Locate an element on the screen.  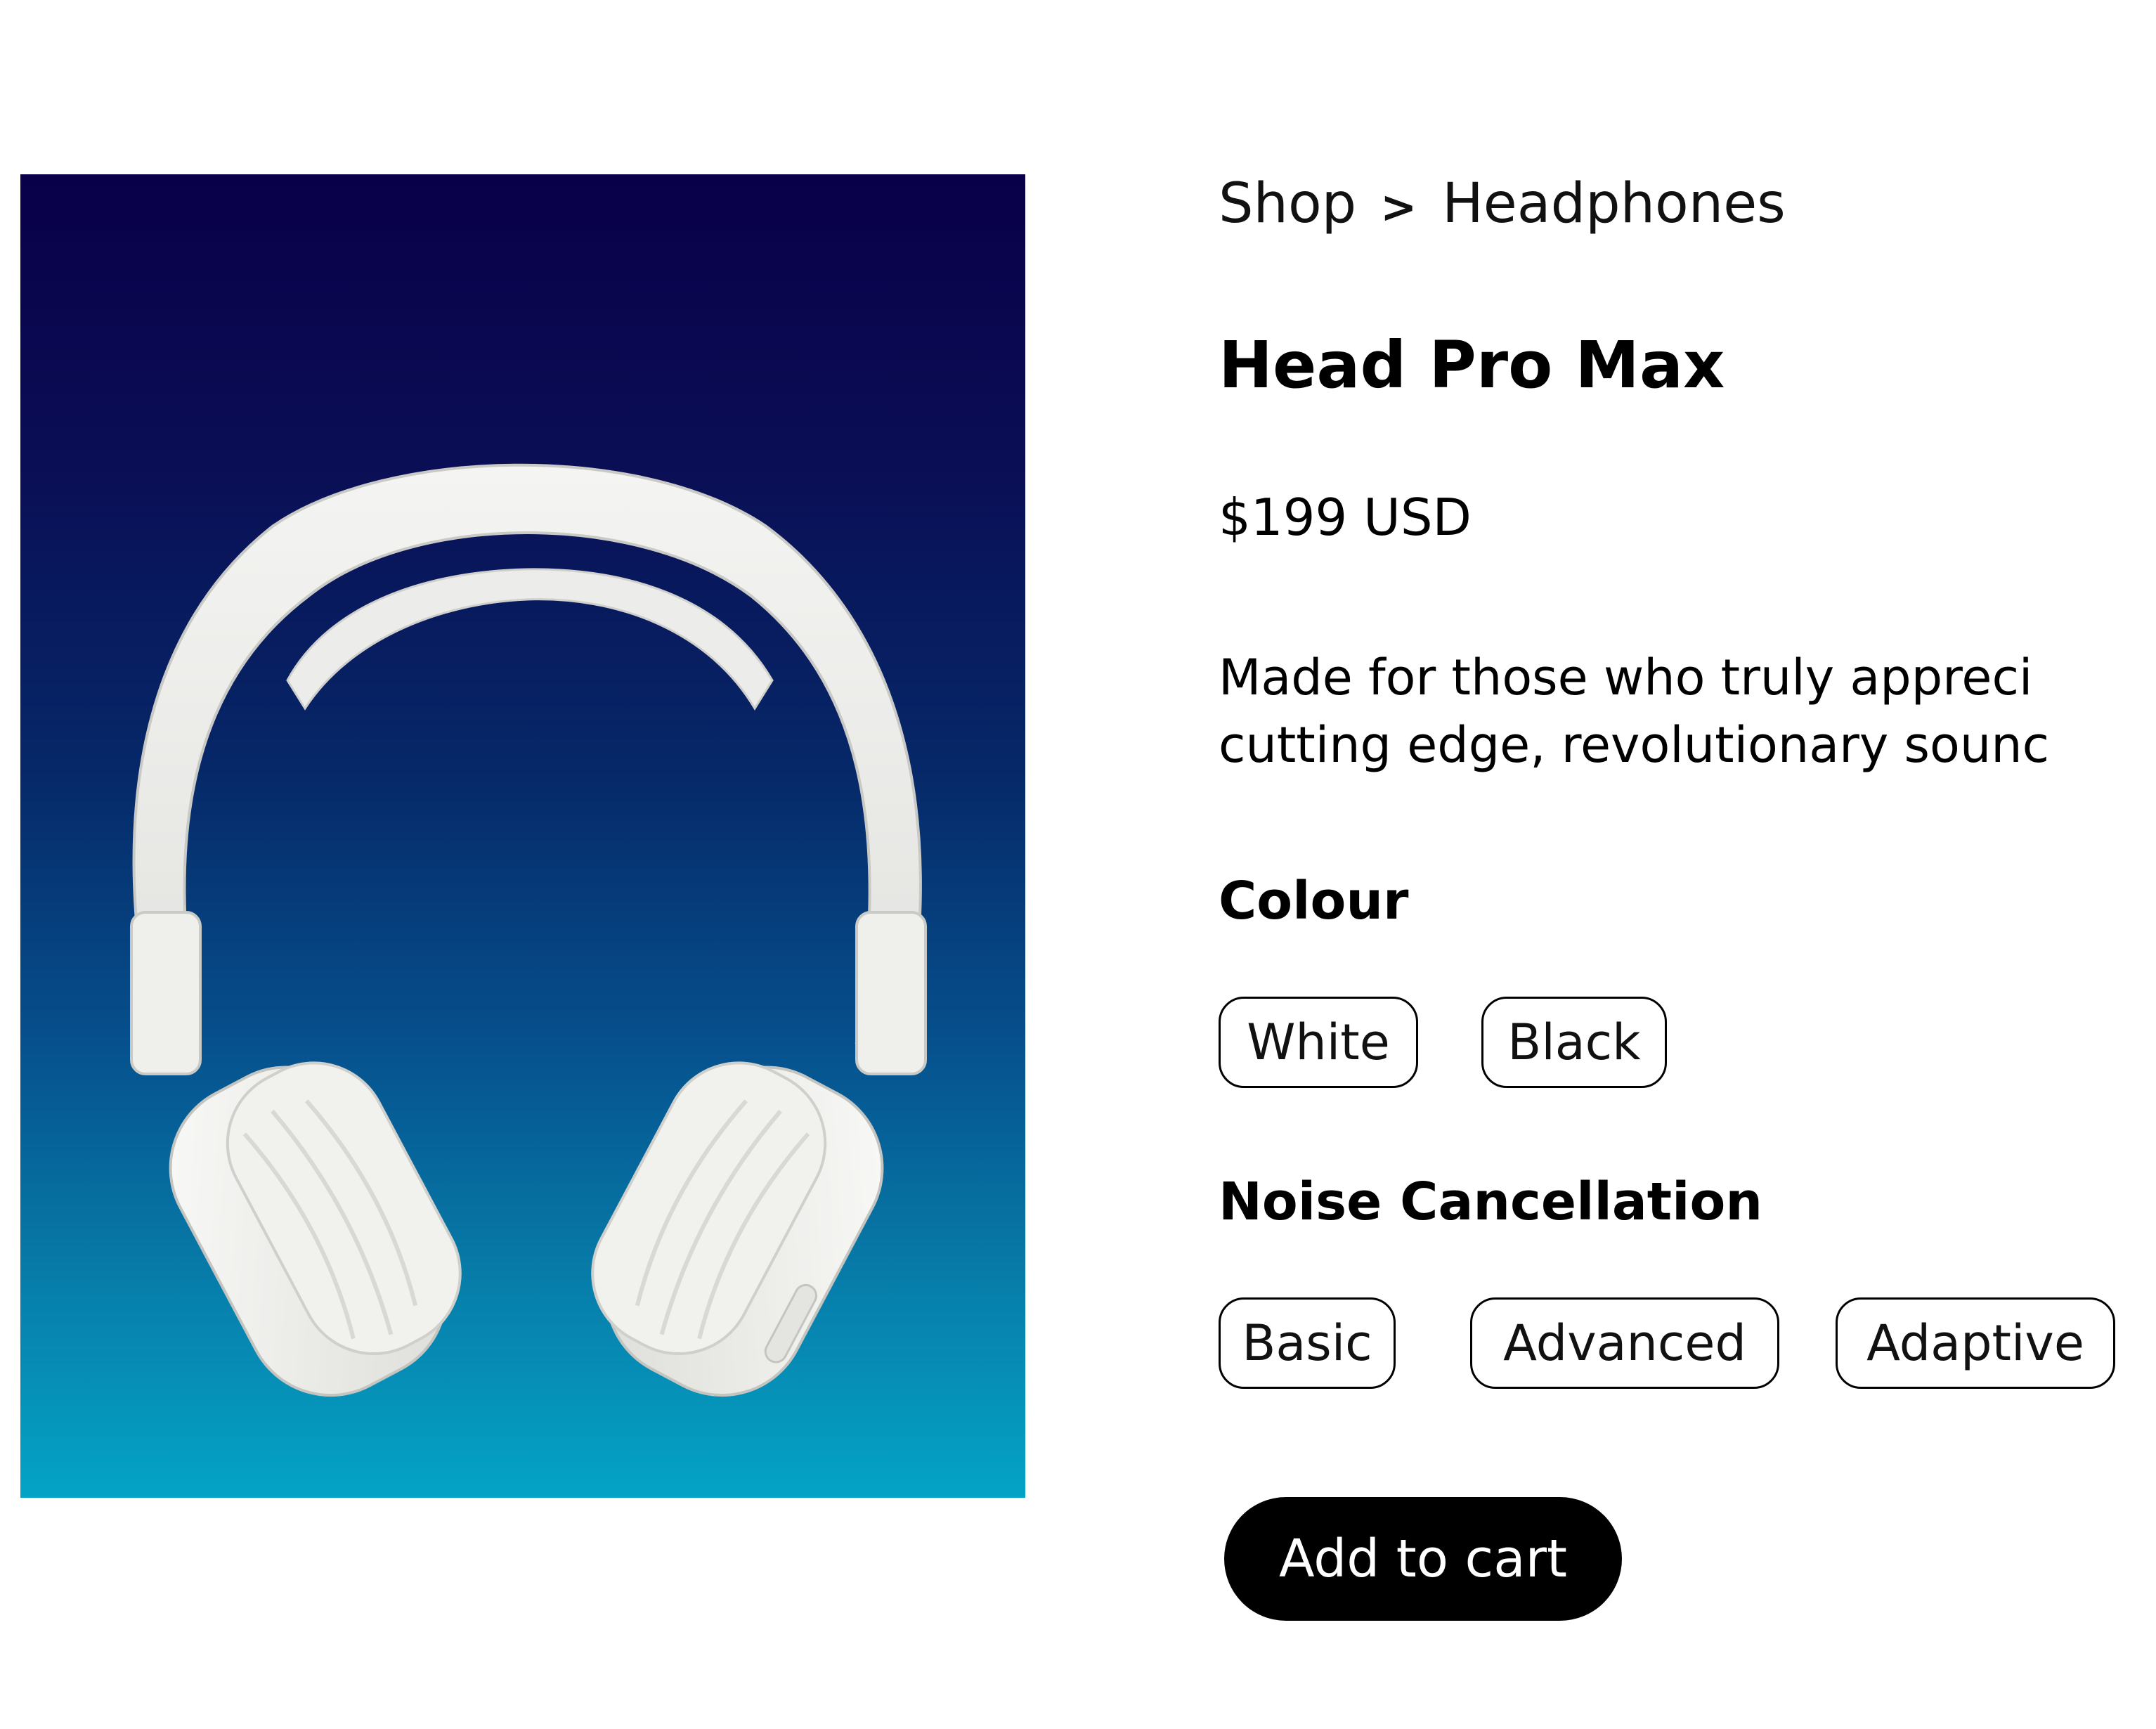
product-price: $199 USD is located at coordinates (1345, 518).